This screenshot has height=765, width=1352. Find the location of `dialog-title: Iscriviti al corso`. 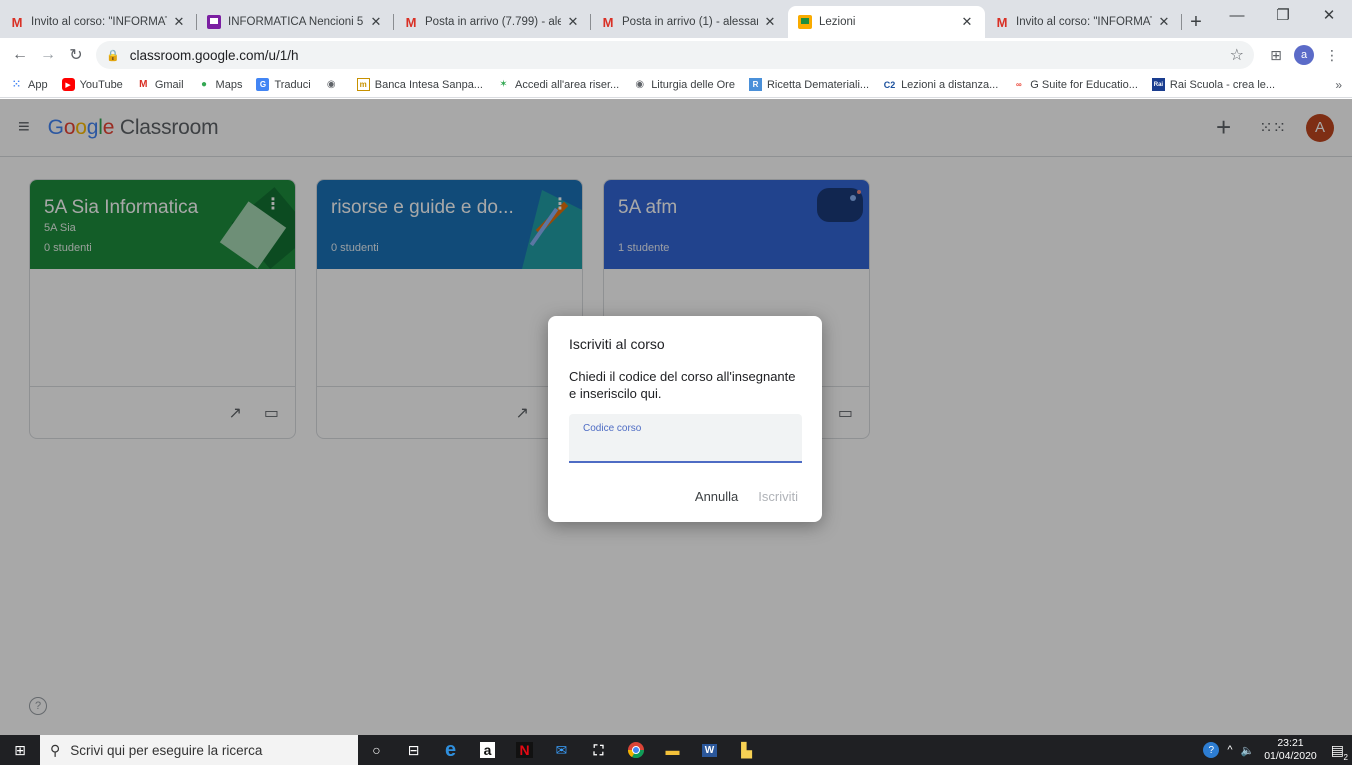

dialog-title: Iscriviti al corso is located at coordinates (617, 344).